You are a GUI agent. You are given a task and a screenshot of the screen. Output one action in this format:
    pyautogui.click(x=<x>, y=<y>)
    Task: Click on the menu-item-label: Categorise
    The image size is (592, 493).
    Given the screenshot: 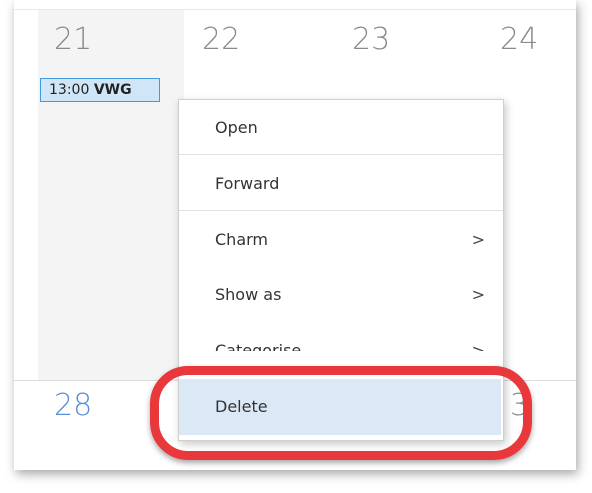 What is the action you would take?
    pyautogui.click(x=258, y=346)
    